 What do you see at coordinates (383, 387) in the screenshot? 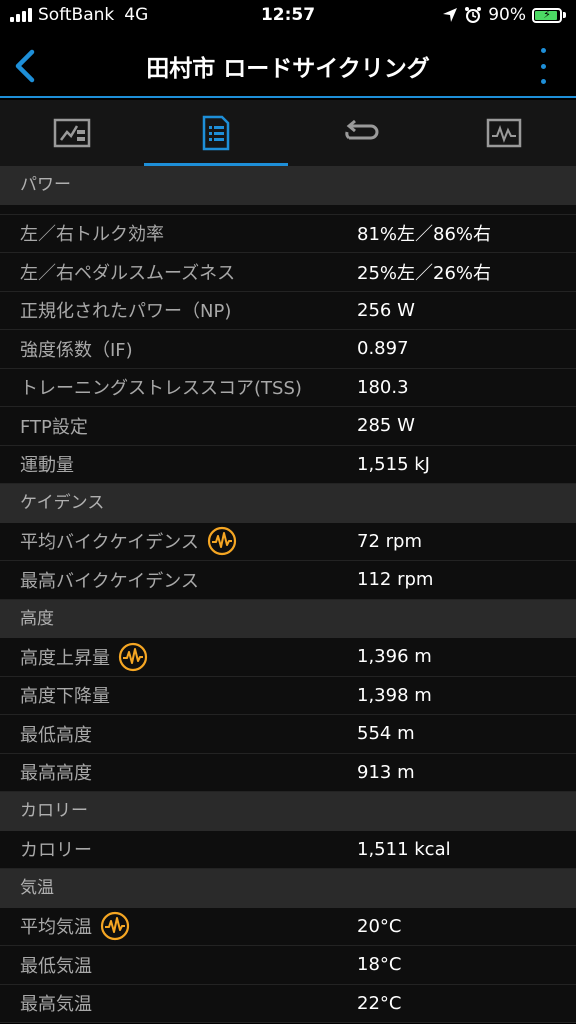
I see `row-value: 180.3` at bounding box center [383, 387].